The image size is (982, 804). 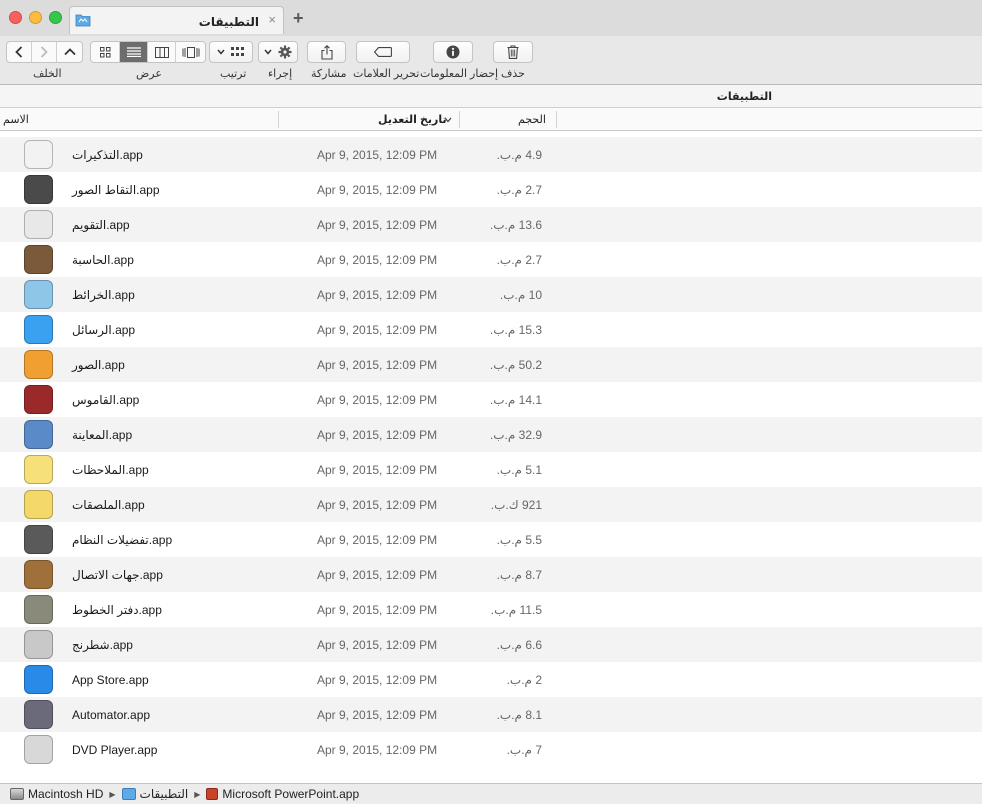 What do you see at coordinates (16, 119) in the screenshot?
I see `column-header-name: الاسم` at bounding box center [16, 119].